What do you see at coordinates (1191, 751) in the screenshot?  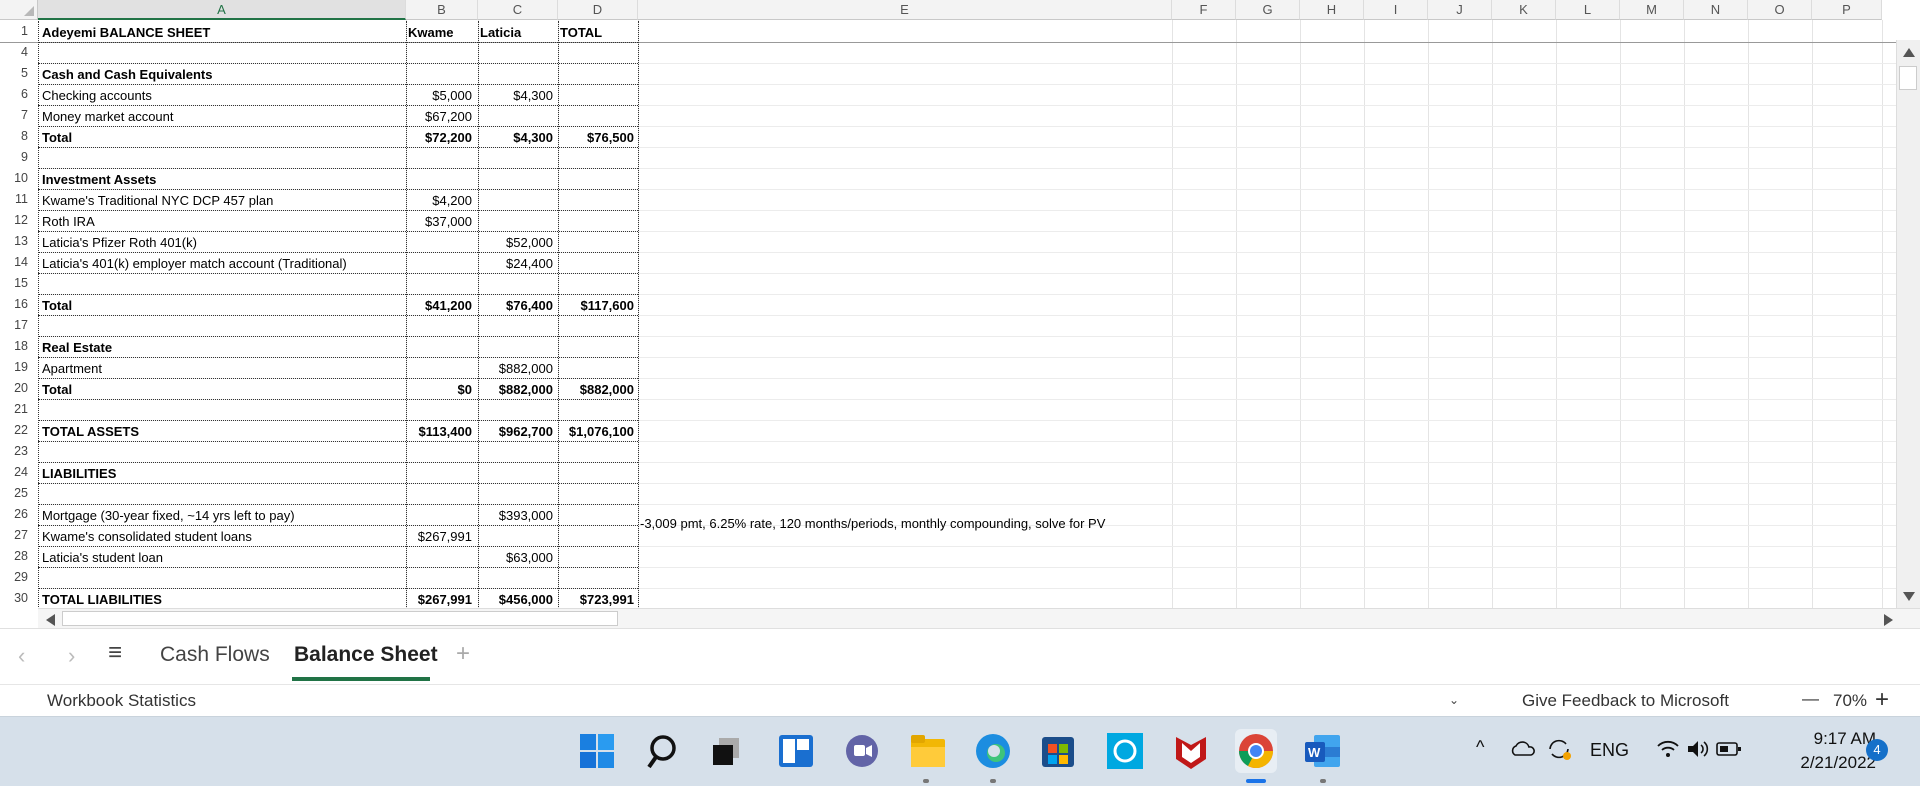 I see `mcafee-icon` at bounding box center [1191, 751].